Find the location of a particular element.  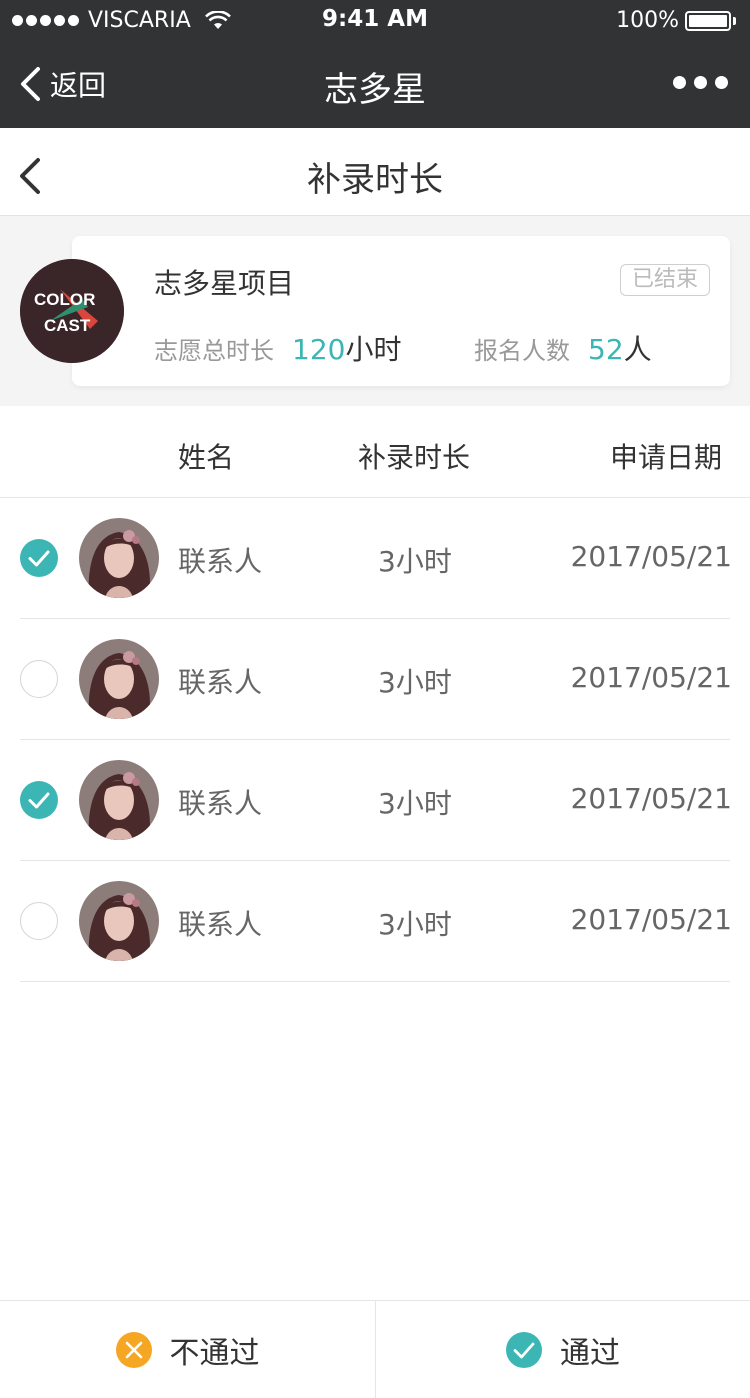

total-hours-value: 120 is located at coordinates (319, 349).